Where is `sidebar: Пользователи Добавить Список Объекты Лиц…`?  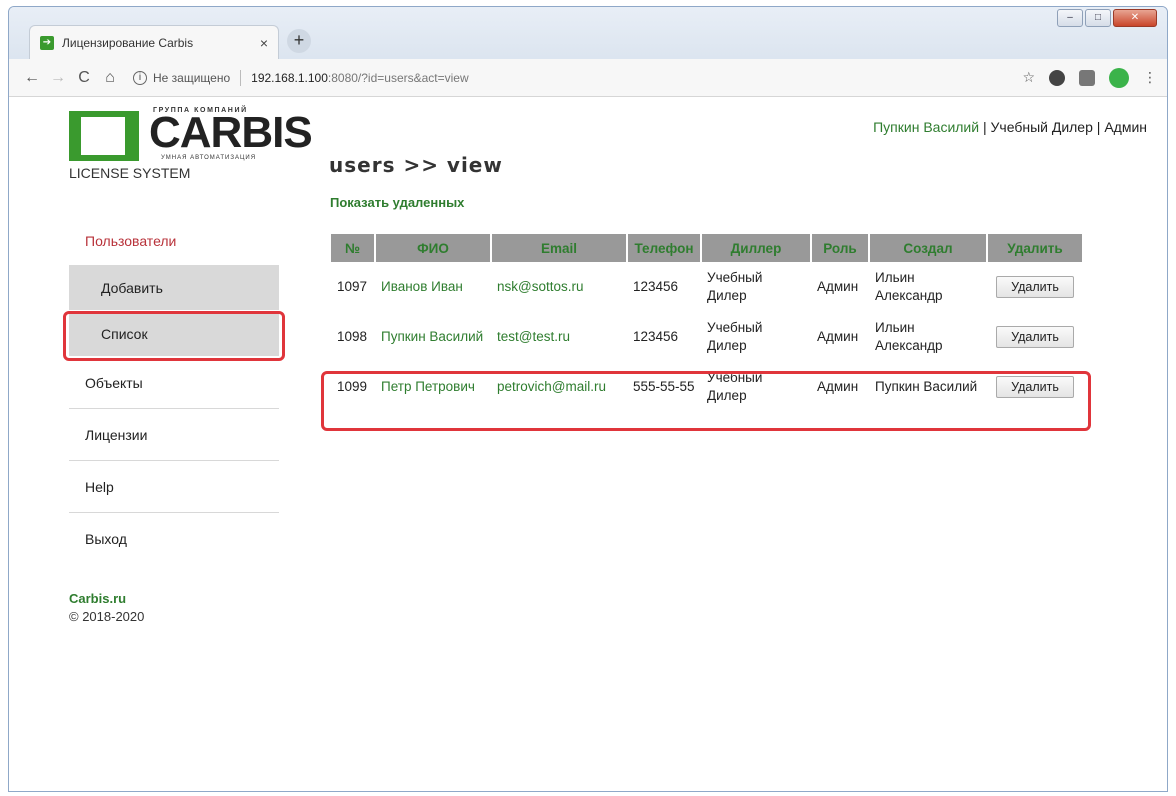 sidebar: Пользователи Добавить Список Объекты Лиц… is located at coordinates (174, 391).